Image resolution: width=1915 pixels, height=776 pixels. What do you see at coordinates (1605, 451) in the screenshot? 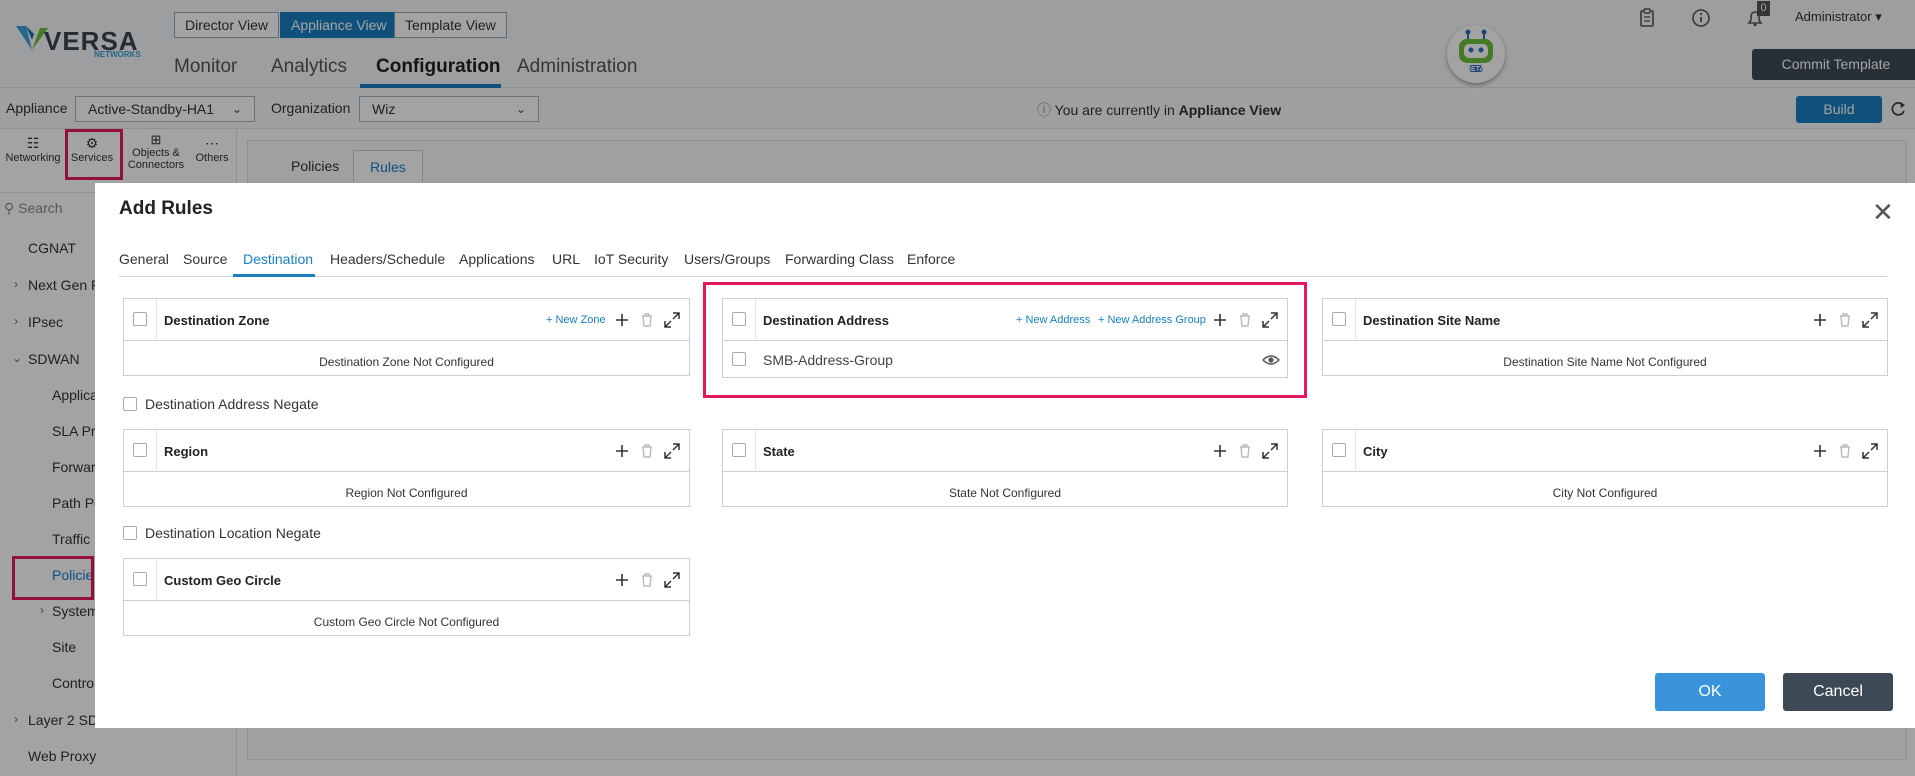
I see `panel-header: City` at bounding box center [1605, 451].